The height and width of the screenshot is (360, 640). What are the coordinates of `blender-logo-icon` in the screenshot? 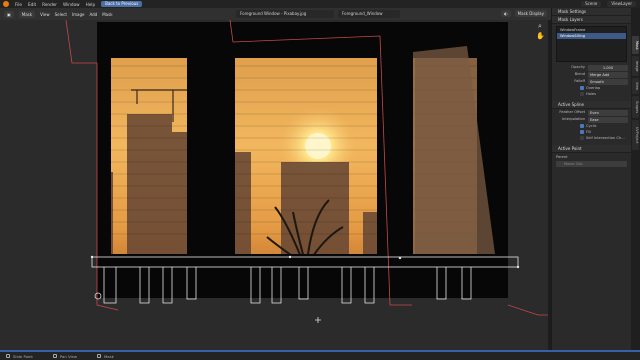 It's located at (6, 4).